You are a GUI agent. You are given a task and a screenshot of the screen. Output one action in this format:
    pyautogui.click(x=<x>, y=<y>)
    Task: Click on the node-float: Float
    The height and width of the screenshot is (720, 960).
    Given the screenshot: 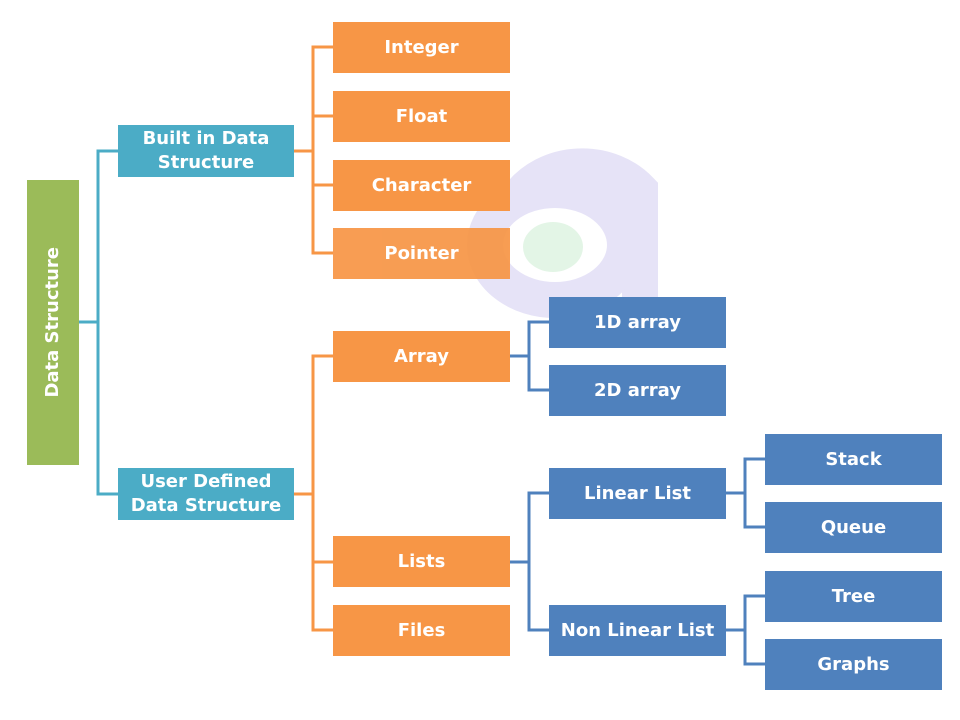 What is the action you would take?
    pyautogui.click(x=421, y=116)
    